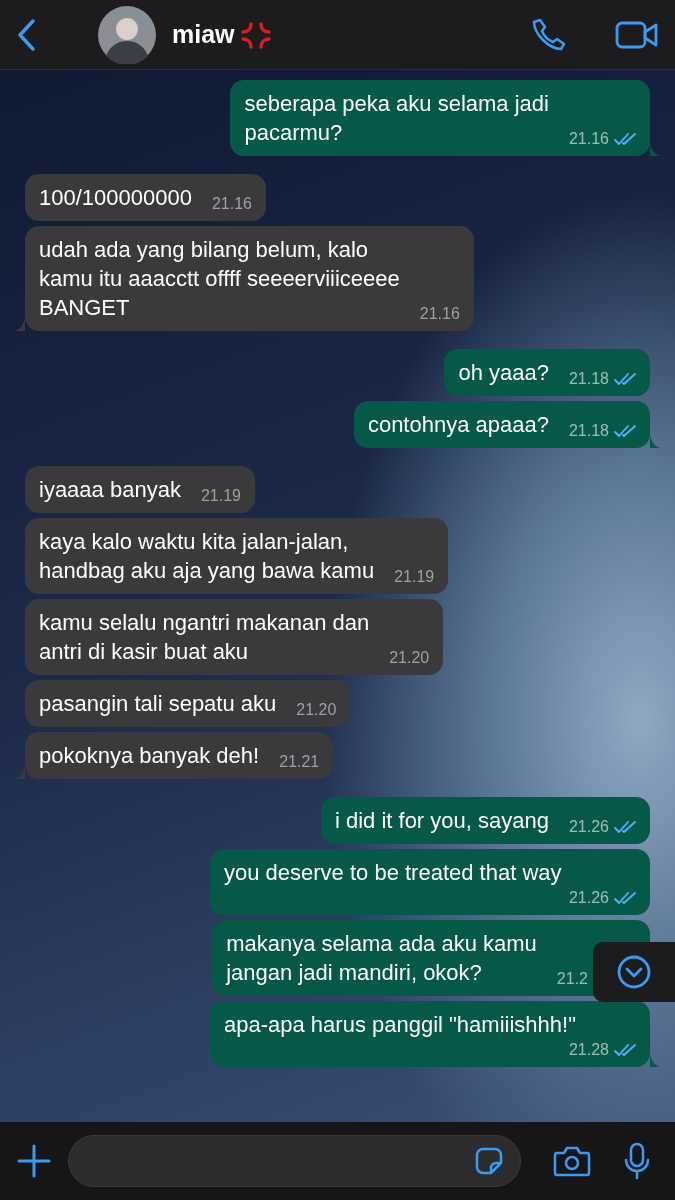 The image size is (675, 1200). What do you see at coordinates (503, 373) in the screenshot?
I see `message-text: oh yaaa?` at bounding box center [503, 373].